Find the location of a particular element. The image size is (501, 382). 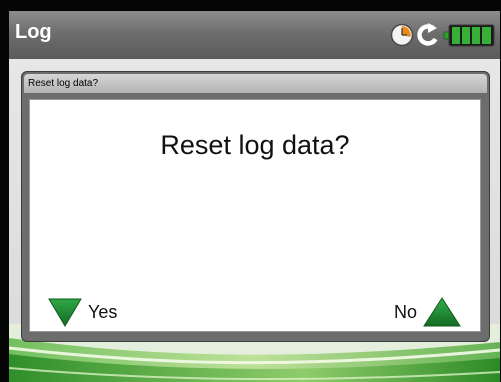

dialog-message: Reset log data? is located at coordinates (255, 145).